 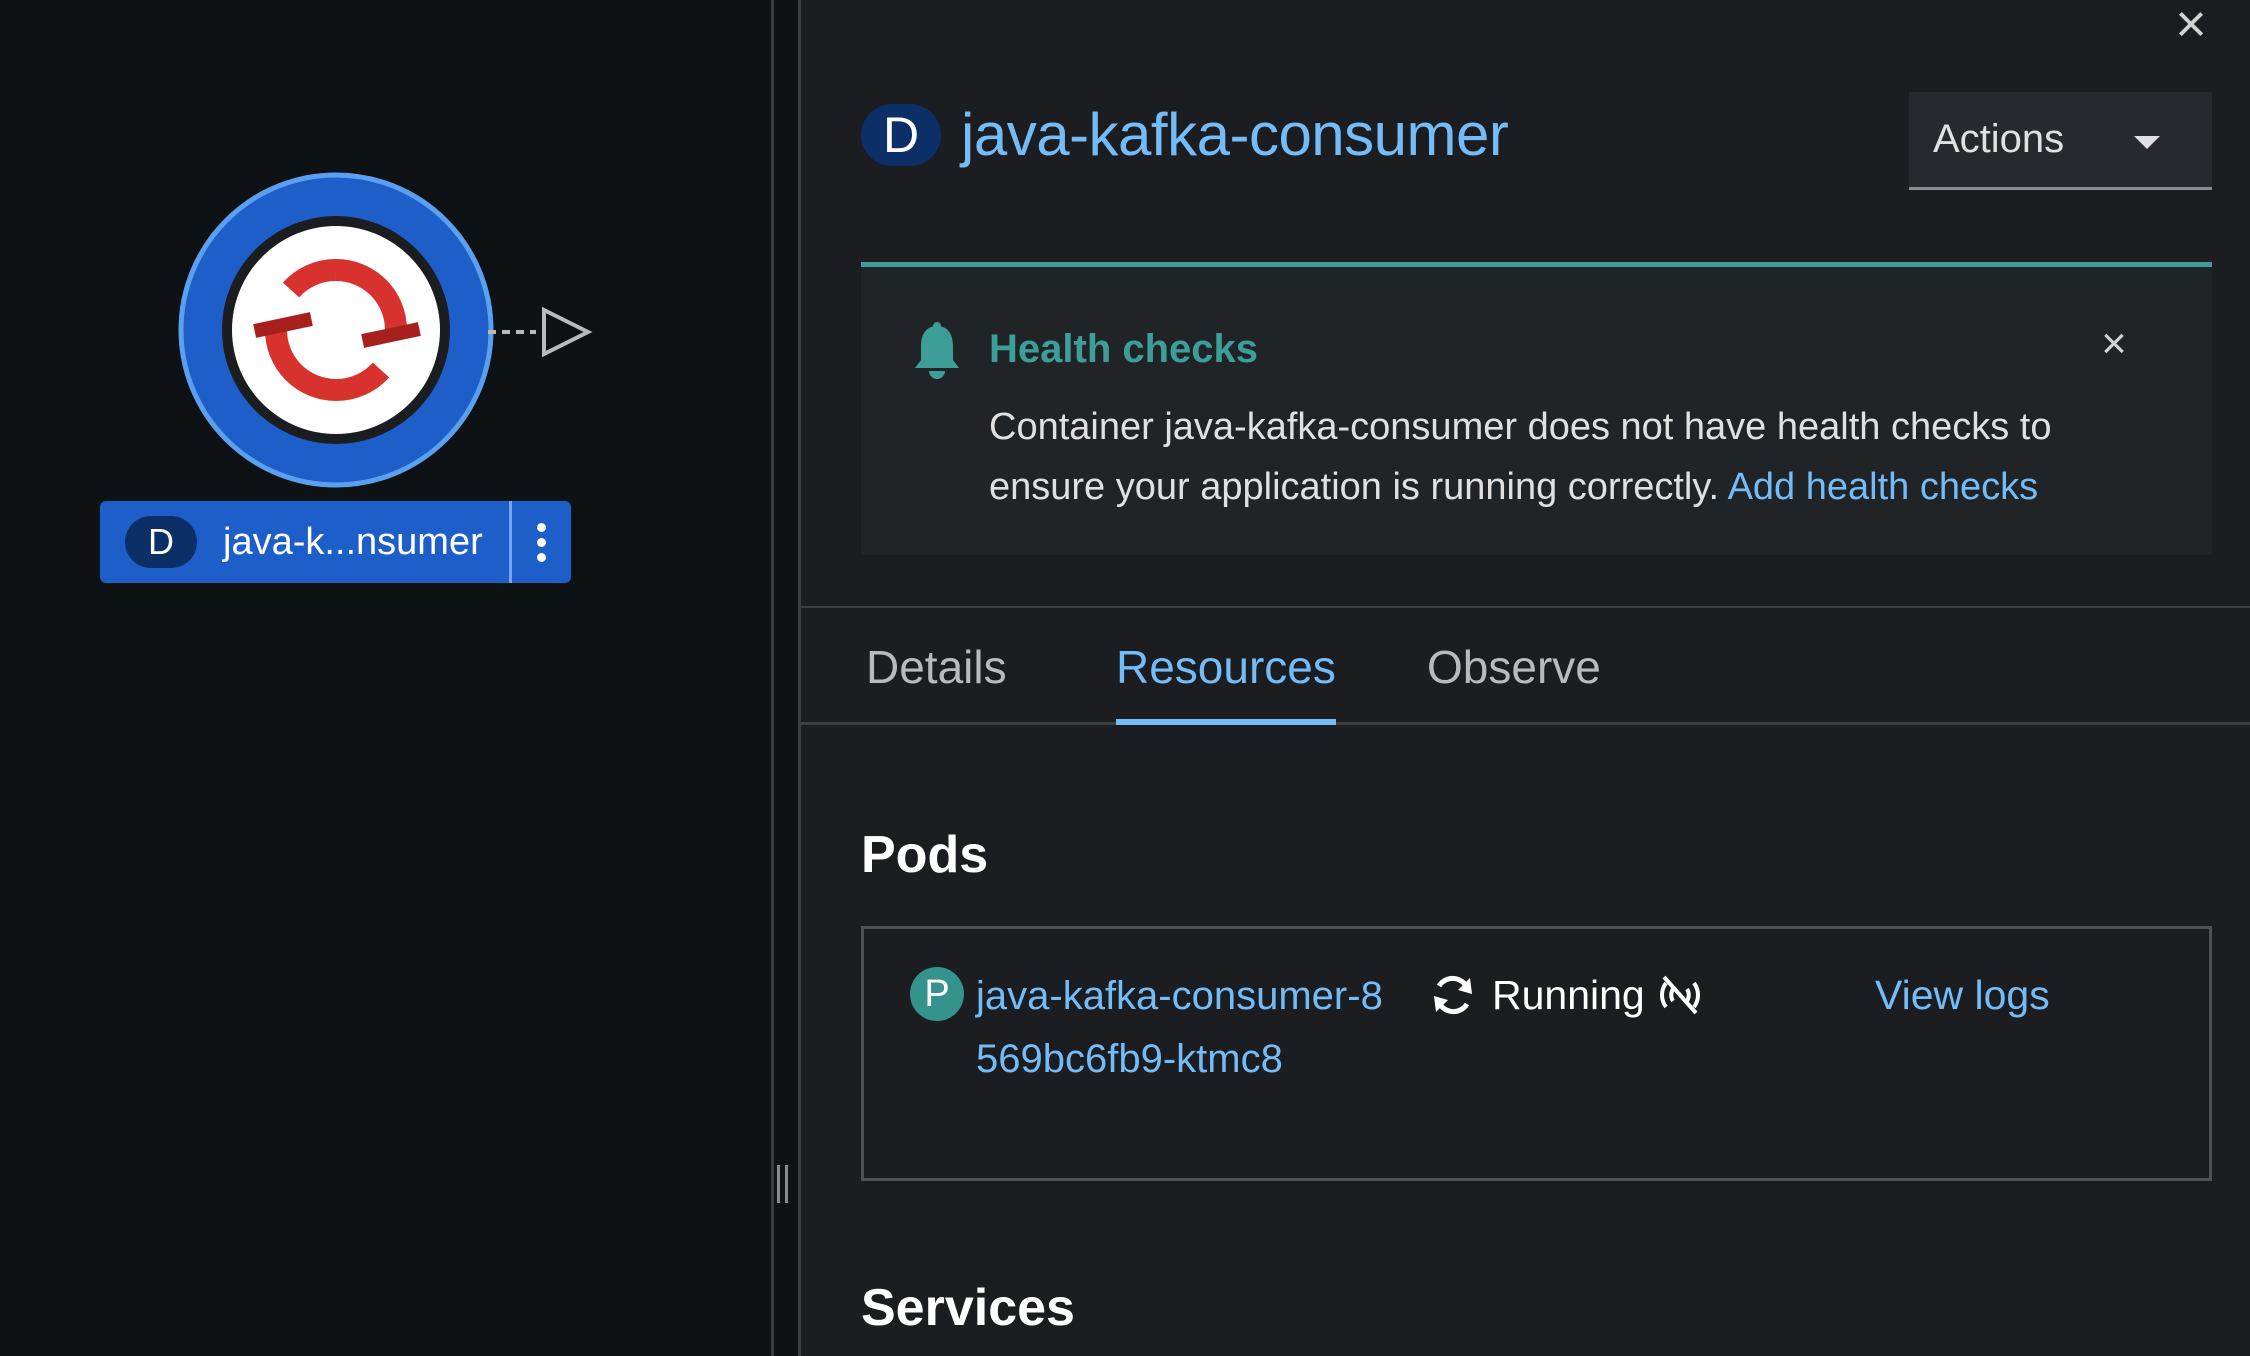 What do you see at coordinates (353, 541) in the screenshot?
I see `node-name: java-k...nsumer` at bounding box center [353, 541].